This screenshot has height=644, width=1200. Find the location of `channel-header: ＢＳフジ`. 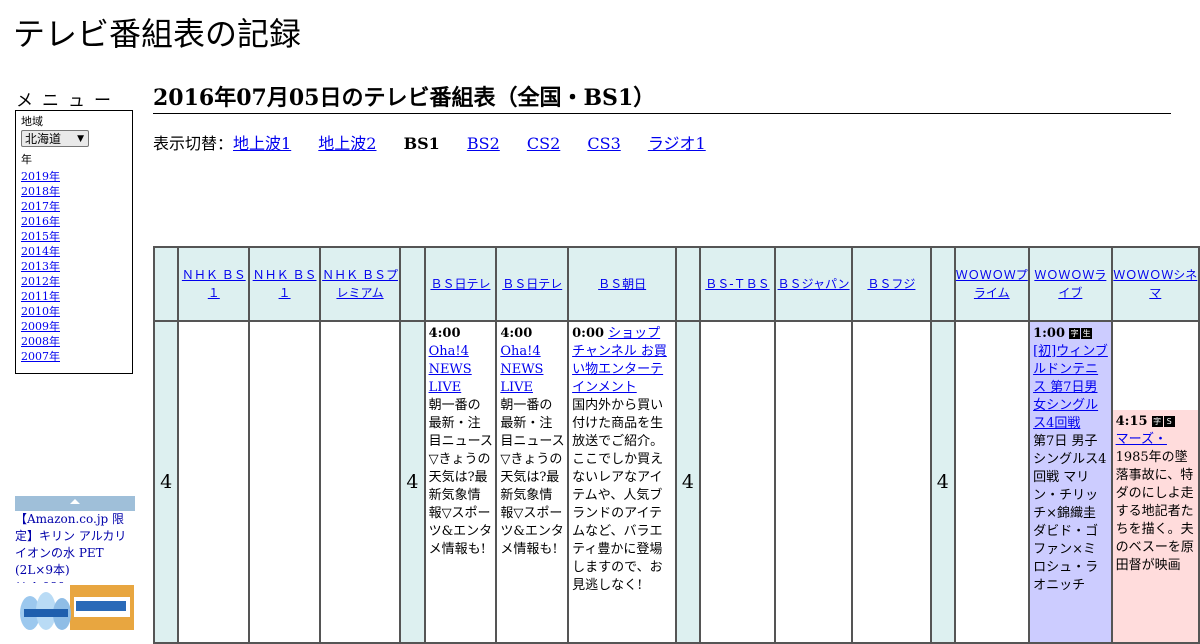

channel-header: ＢＳフジ is located at coordinates (891, 284).